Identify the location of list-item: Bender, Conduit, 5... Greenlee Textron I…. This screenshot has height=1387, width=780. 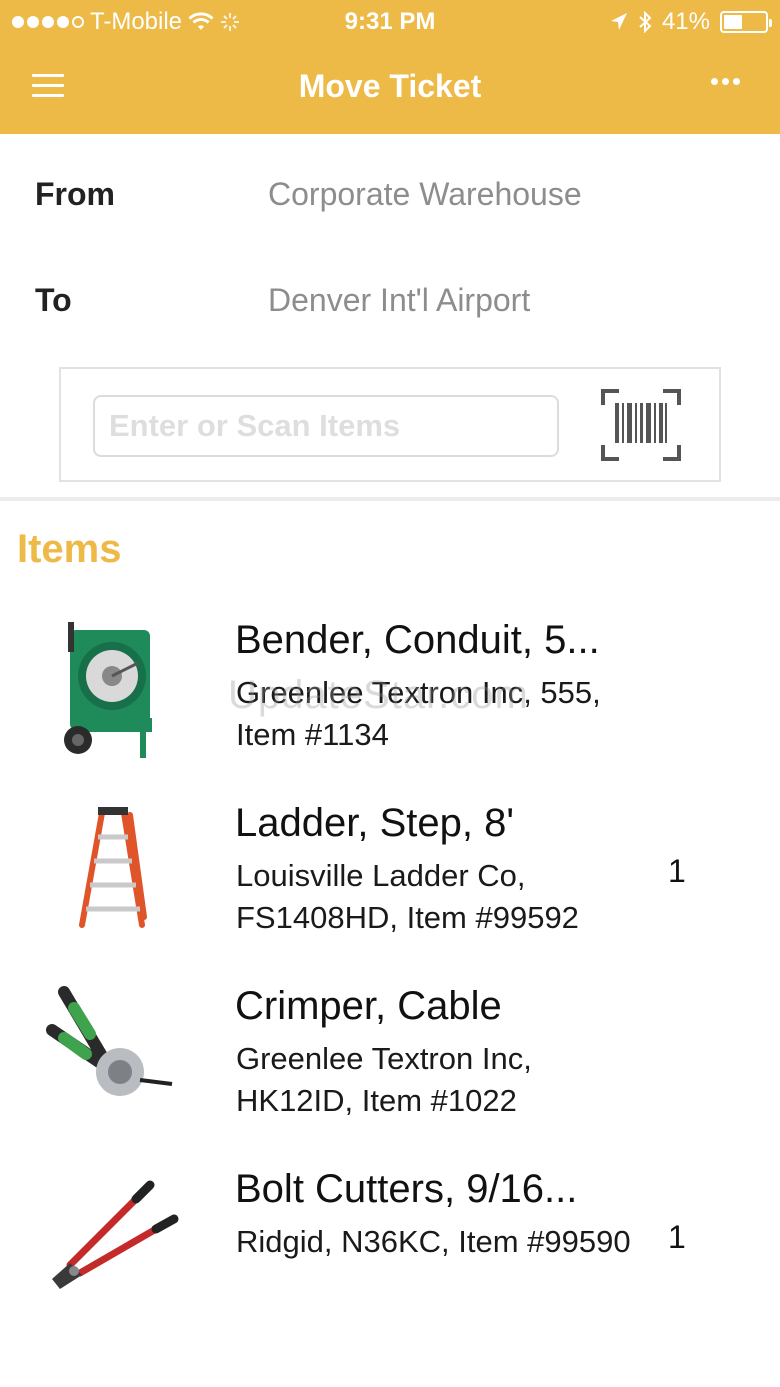
(390, 703).